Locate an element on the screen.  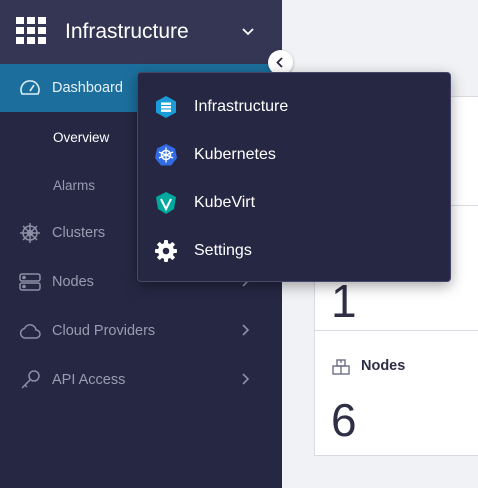
menu-item-kubevirt: KubeVirt is located at coordinates (294, 203).